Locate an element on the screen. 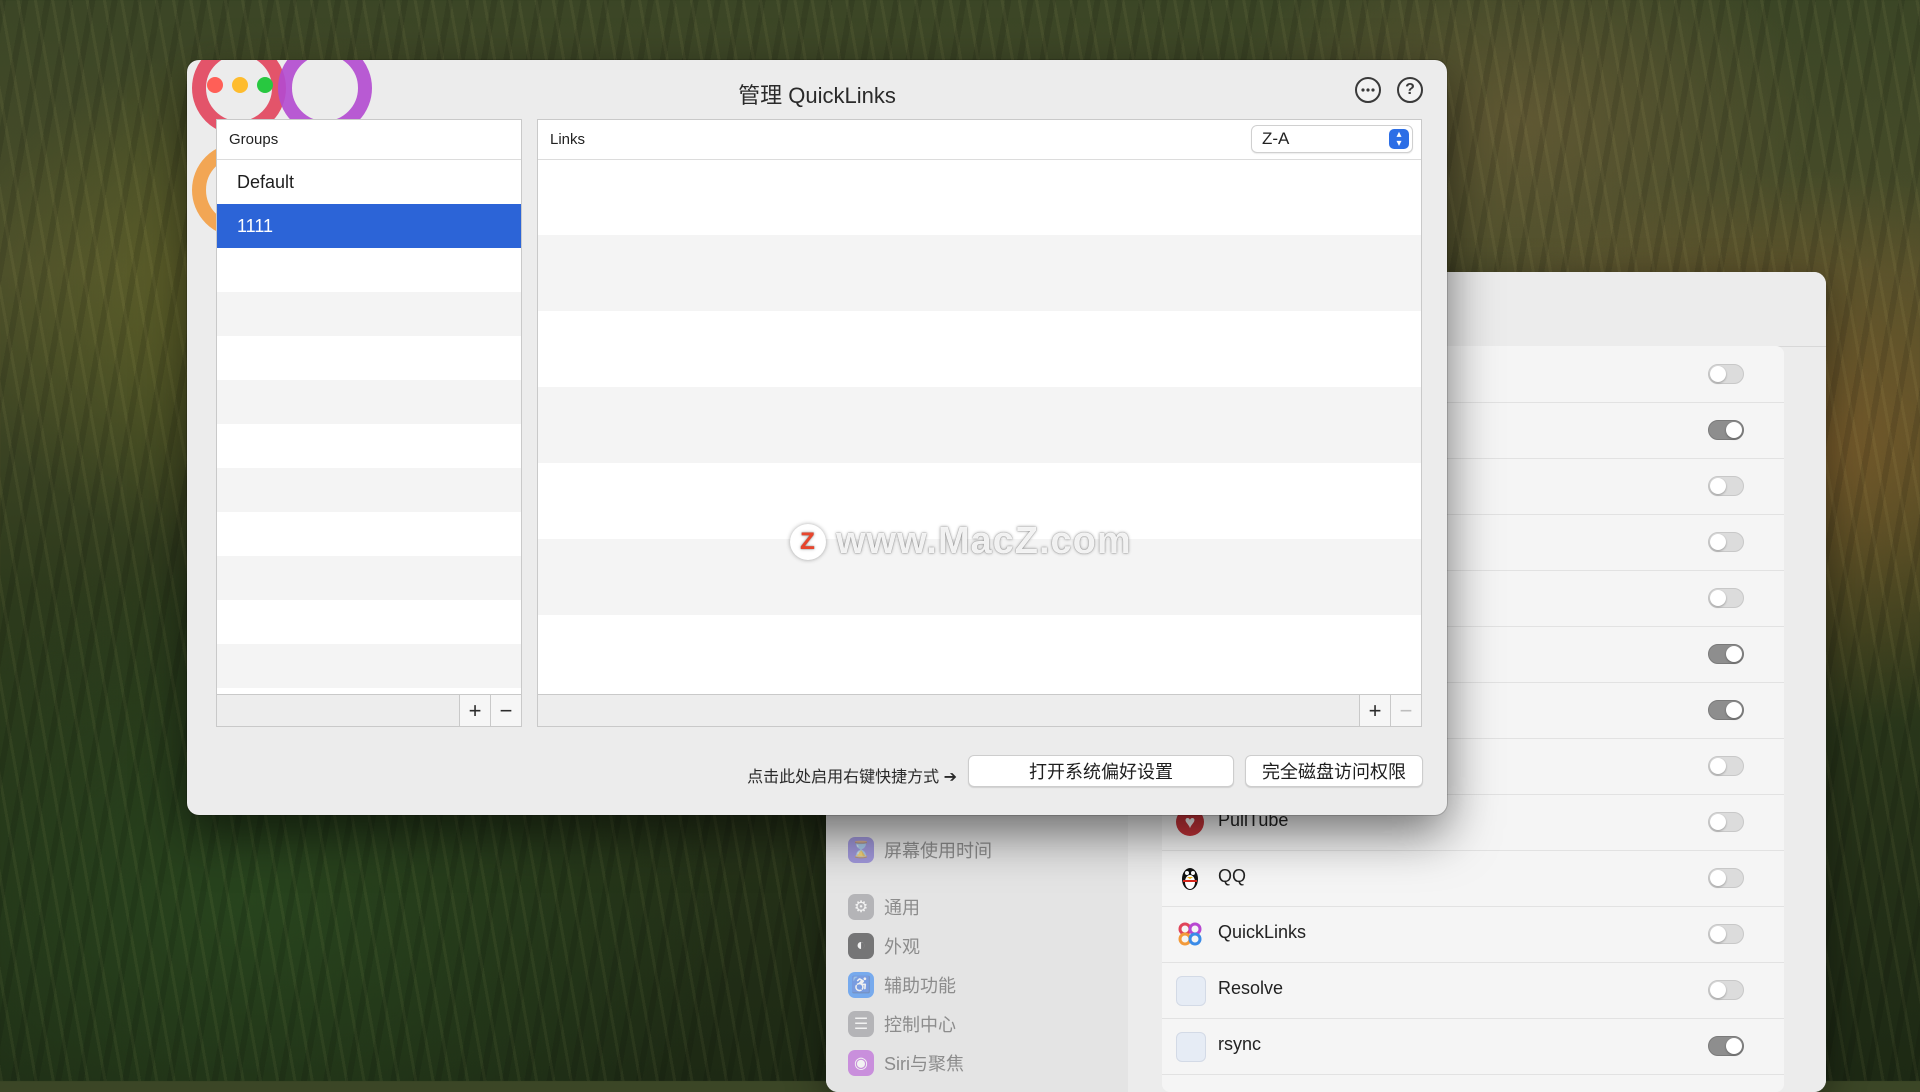 The image size is (1920, 1092). watermark: Z www.MacZ.com is located at coordinates (961, 541).